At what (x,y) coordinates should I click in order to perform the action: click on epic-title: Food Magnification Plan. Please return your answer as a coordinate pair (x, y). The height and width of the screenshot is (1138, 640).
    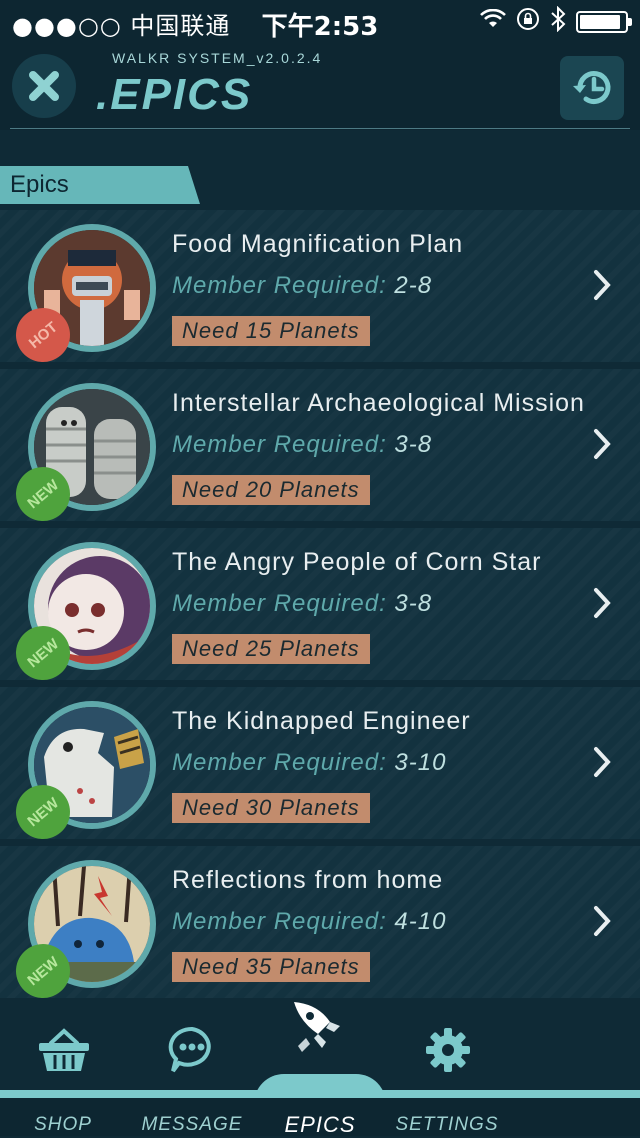
    Looking at the image, I should click on (318, 244).